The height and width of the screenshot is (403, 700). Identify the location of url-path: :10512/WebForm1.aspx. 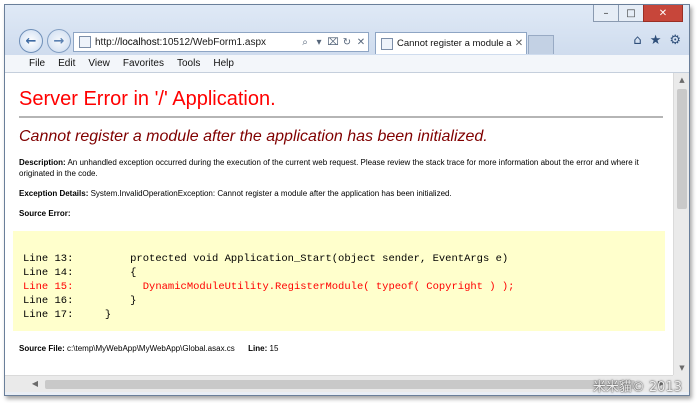
(213, 42).